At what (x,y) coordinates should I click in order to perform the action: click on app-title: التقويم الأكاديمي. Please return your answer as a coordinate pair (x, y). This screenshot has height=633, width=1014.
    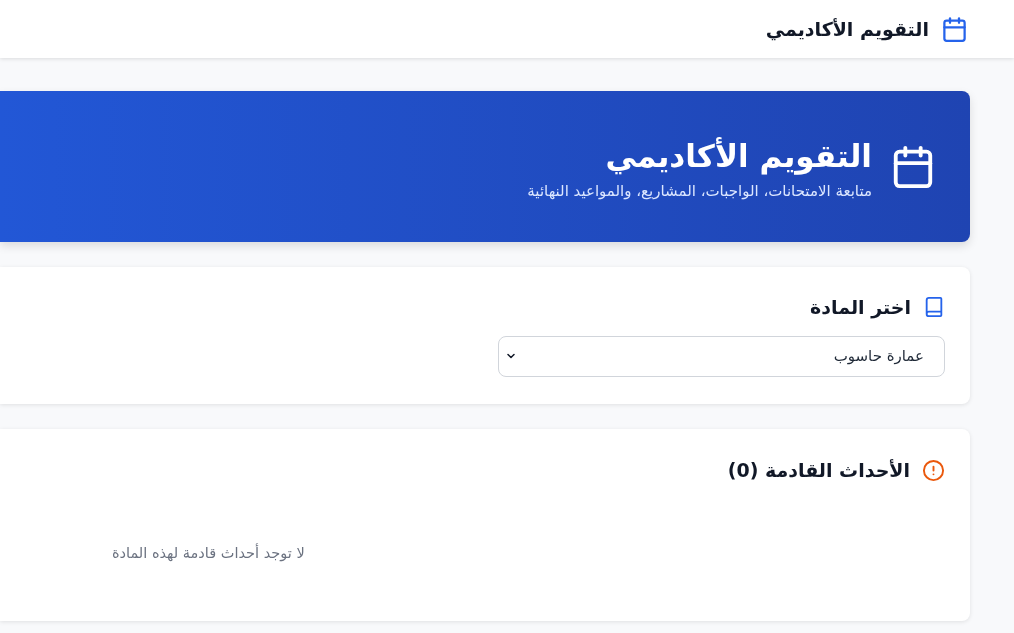
    Looking at the image, I should click on (847, 29).